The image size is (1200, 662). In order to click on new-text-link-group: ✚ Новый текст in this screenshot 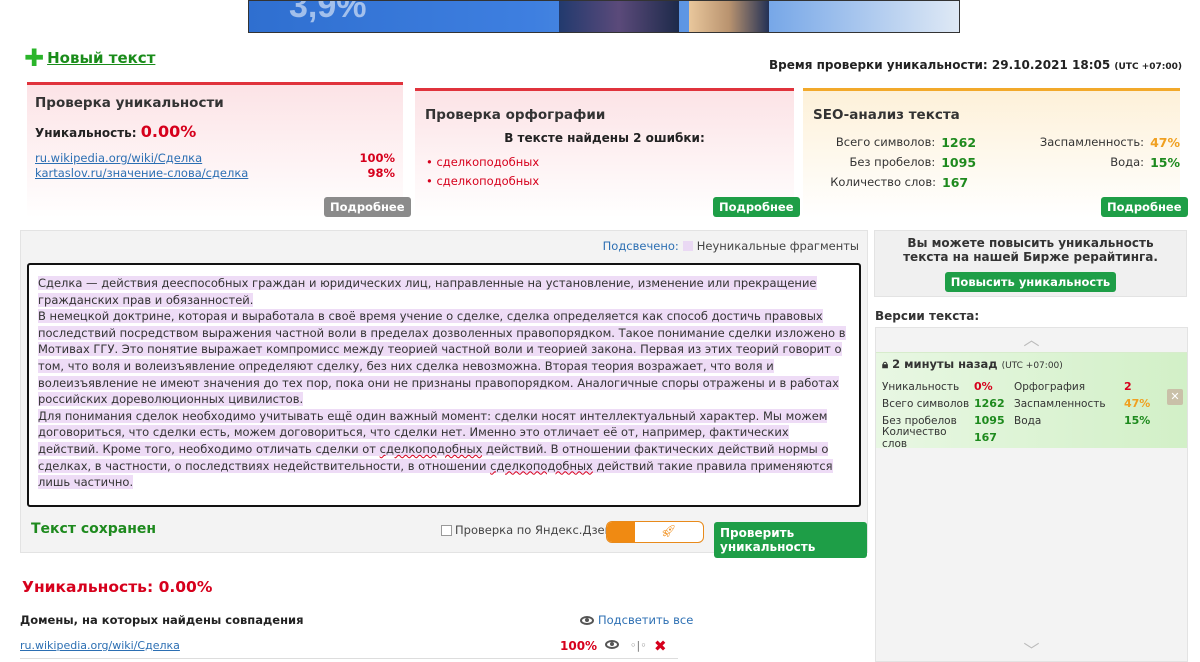, I will do `click(89, 58)`.